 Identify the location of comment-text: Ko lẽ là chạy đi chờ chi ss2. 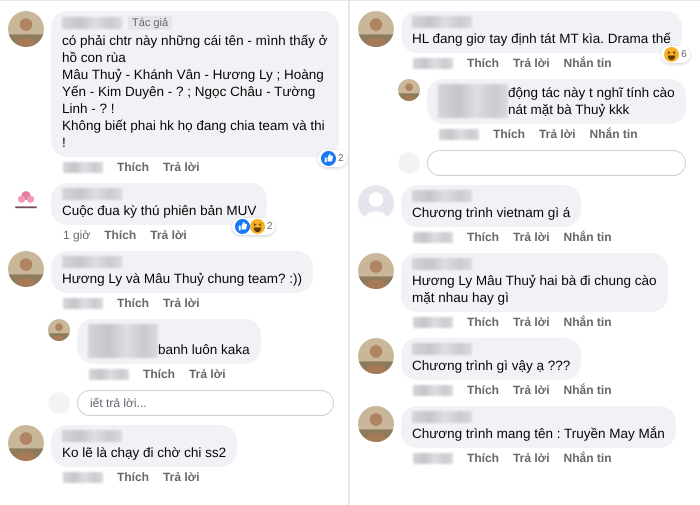
(144, 452).